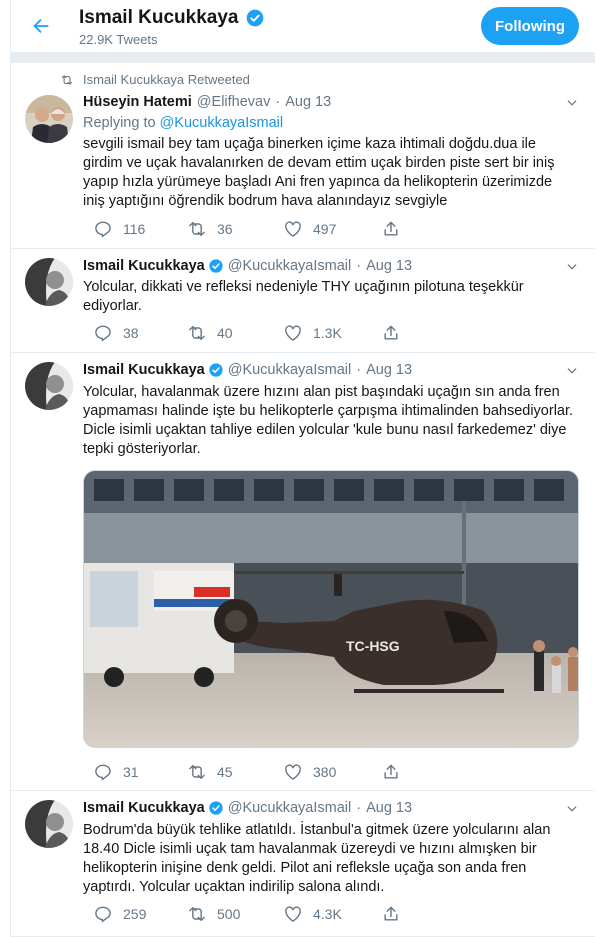 This screenshot has height=937, width=600. Describe the element at coordinates (159, 17) in the screenshot. I see `profile-name-text: Ismail Kucukkaya` at that location.